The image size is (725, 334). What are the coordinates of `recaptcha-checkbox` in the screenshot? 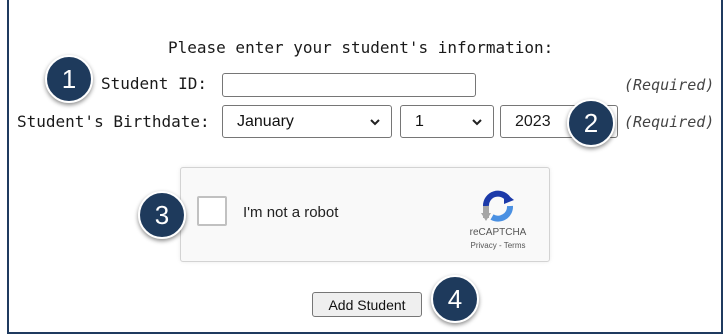 It's located at (212, 211).